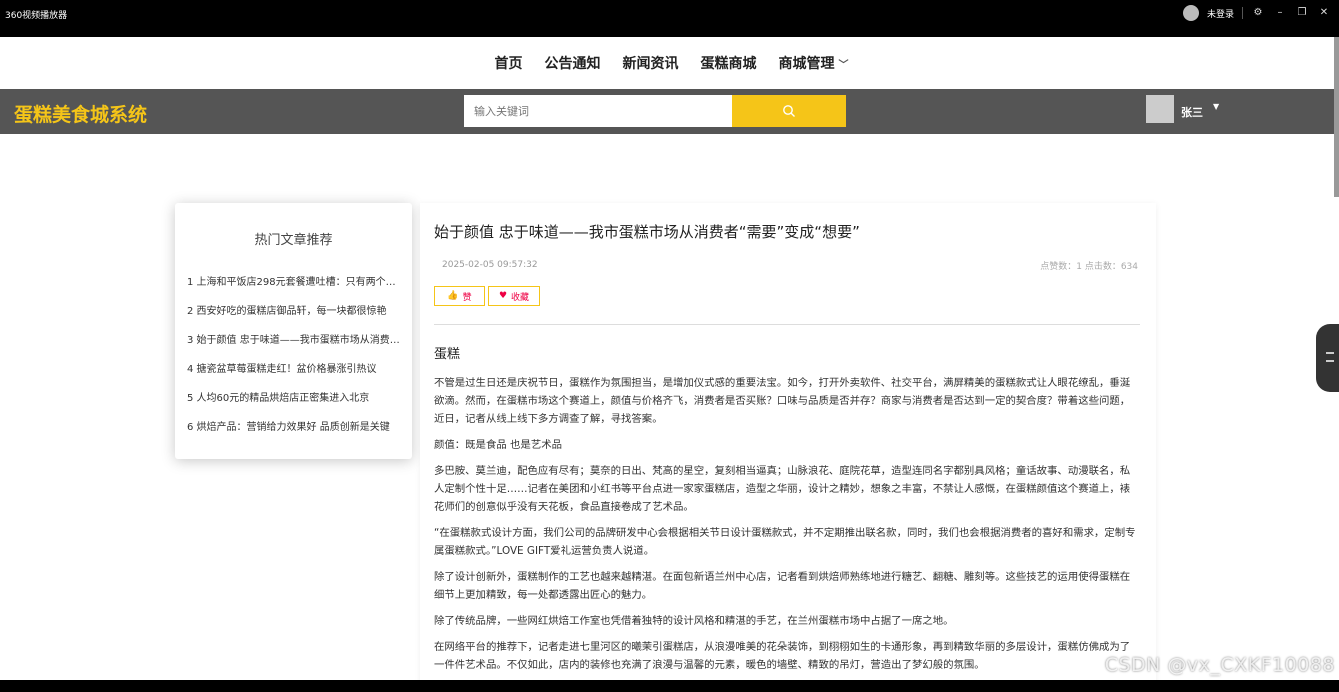  What do you see at coordinates (1220, 13) in the screenshot?
I see `login-status: 未登录` at bounding box center [1220, 13].